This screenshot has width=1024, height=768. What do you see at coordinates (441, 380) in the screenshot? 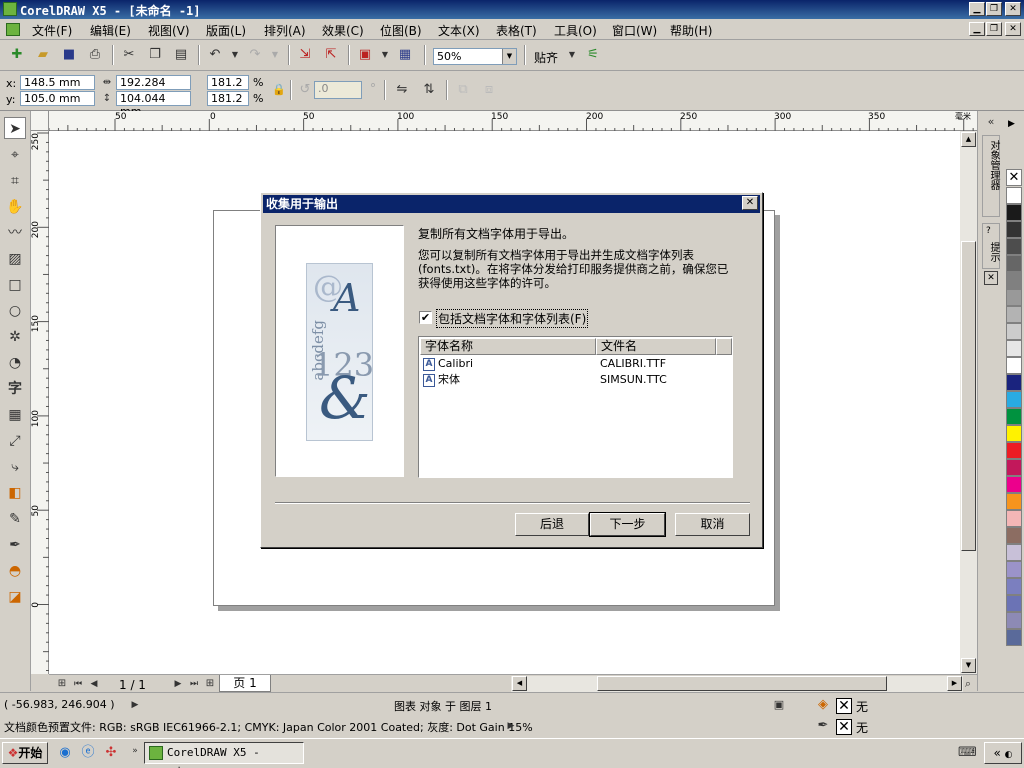
I see `font-row: A 宋体` at bounding box center [441, 380].